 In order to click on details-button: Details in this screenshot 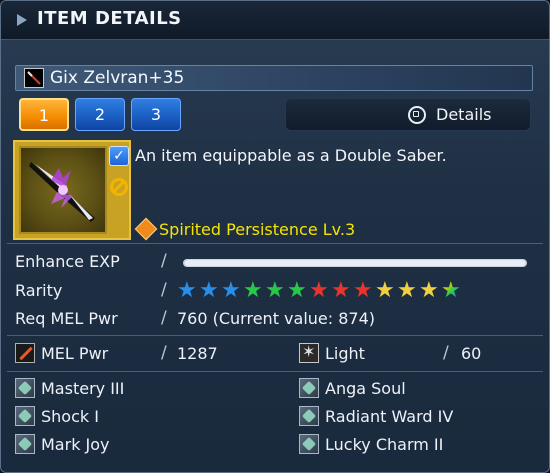, I will do `click(408, 114)`.